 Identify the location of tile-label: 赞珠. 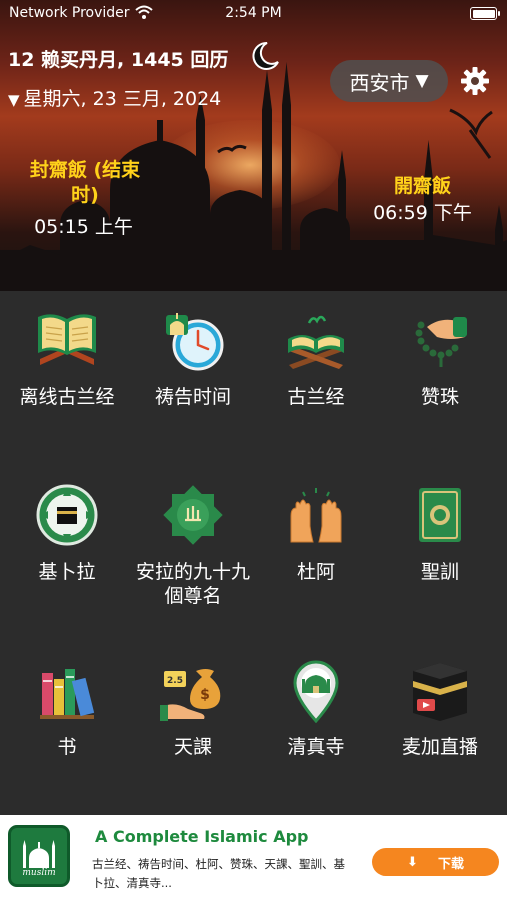
(439, 397).